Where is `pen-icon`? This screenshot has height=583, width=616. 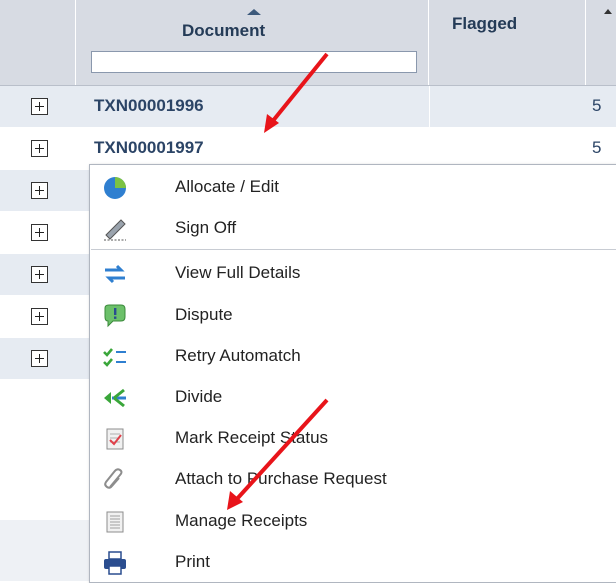 pen-icon is located at coordinates (115, 230).